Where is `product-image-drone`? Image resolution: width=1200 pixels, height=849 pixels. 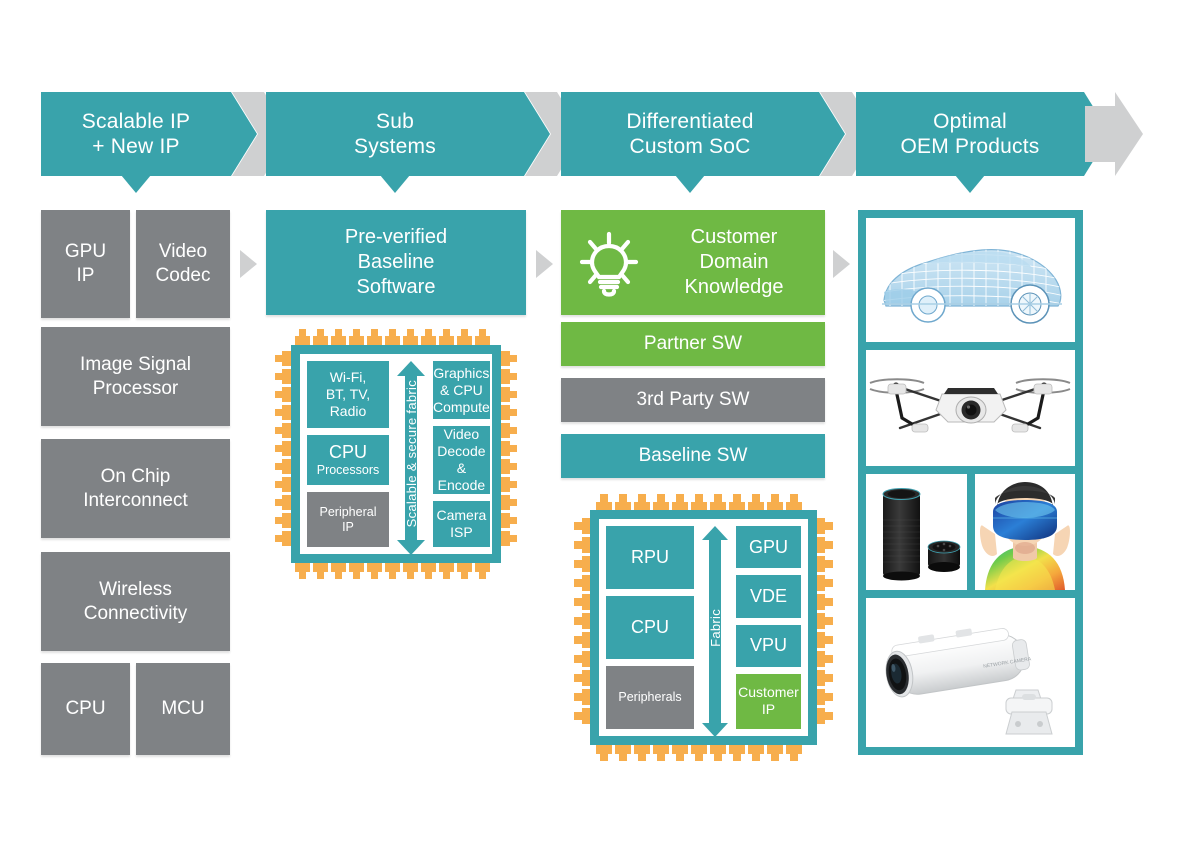 product-image-drone is located at coordinates (970, 408).